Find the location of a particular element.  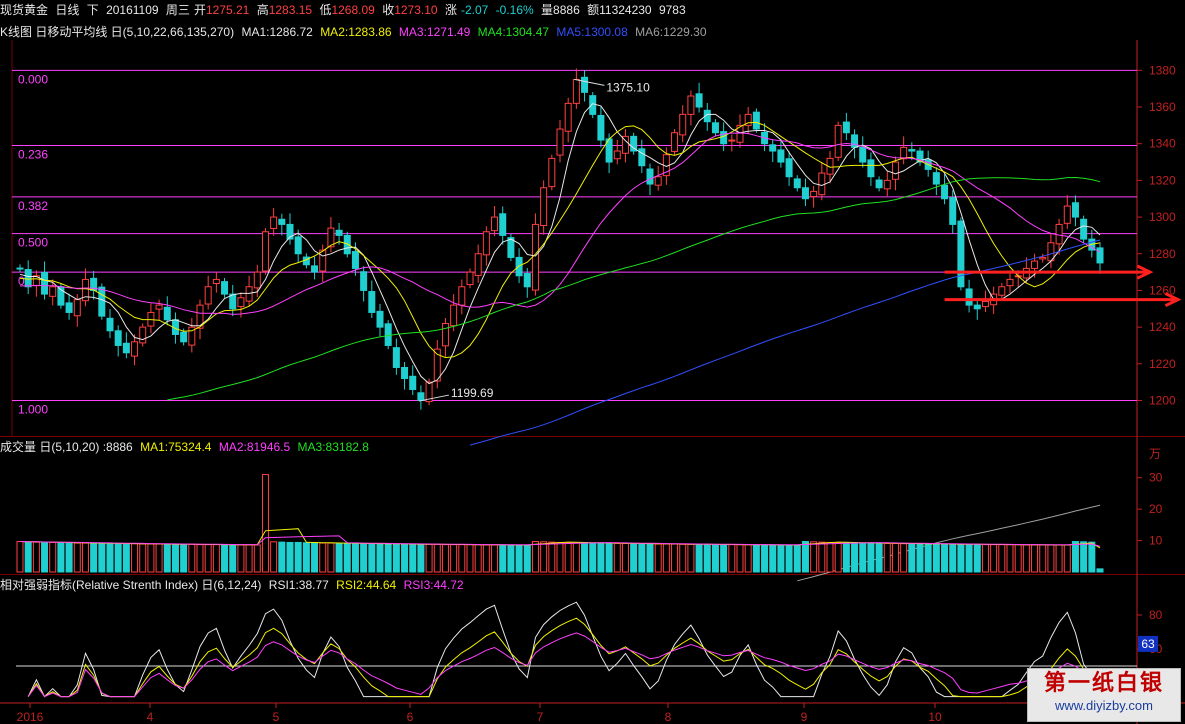

watermark-url: www.diyizby.com is located at coordinates (1103, 705).